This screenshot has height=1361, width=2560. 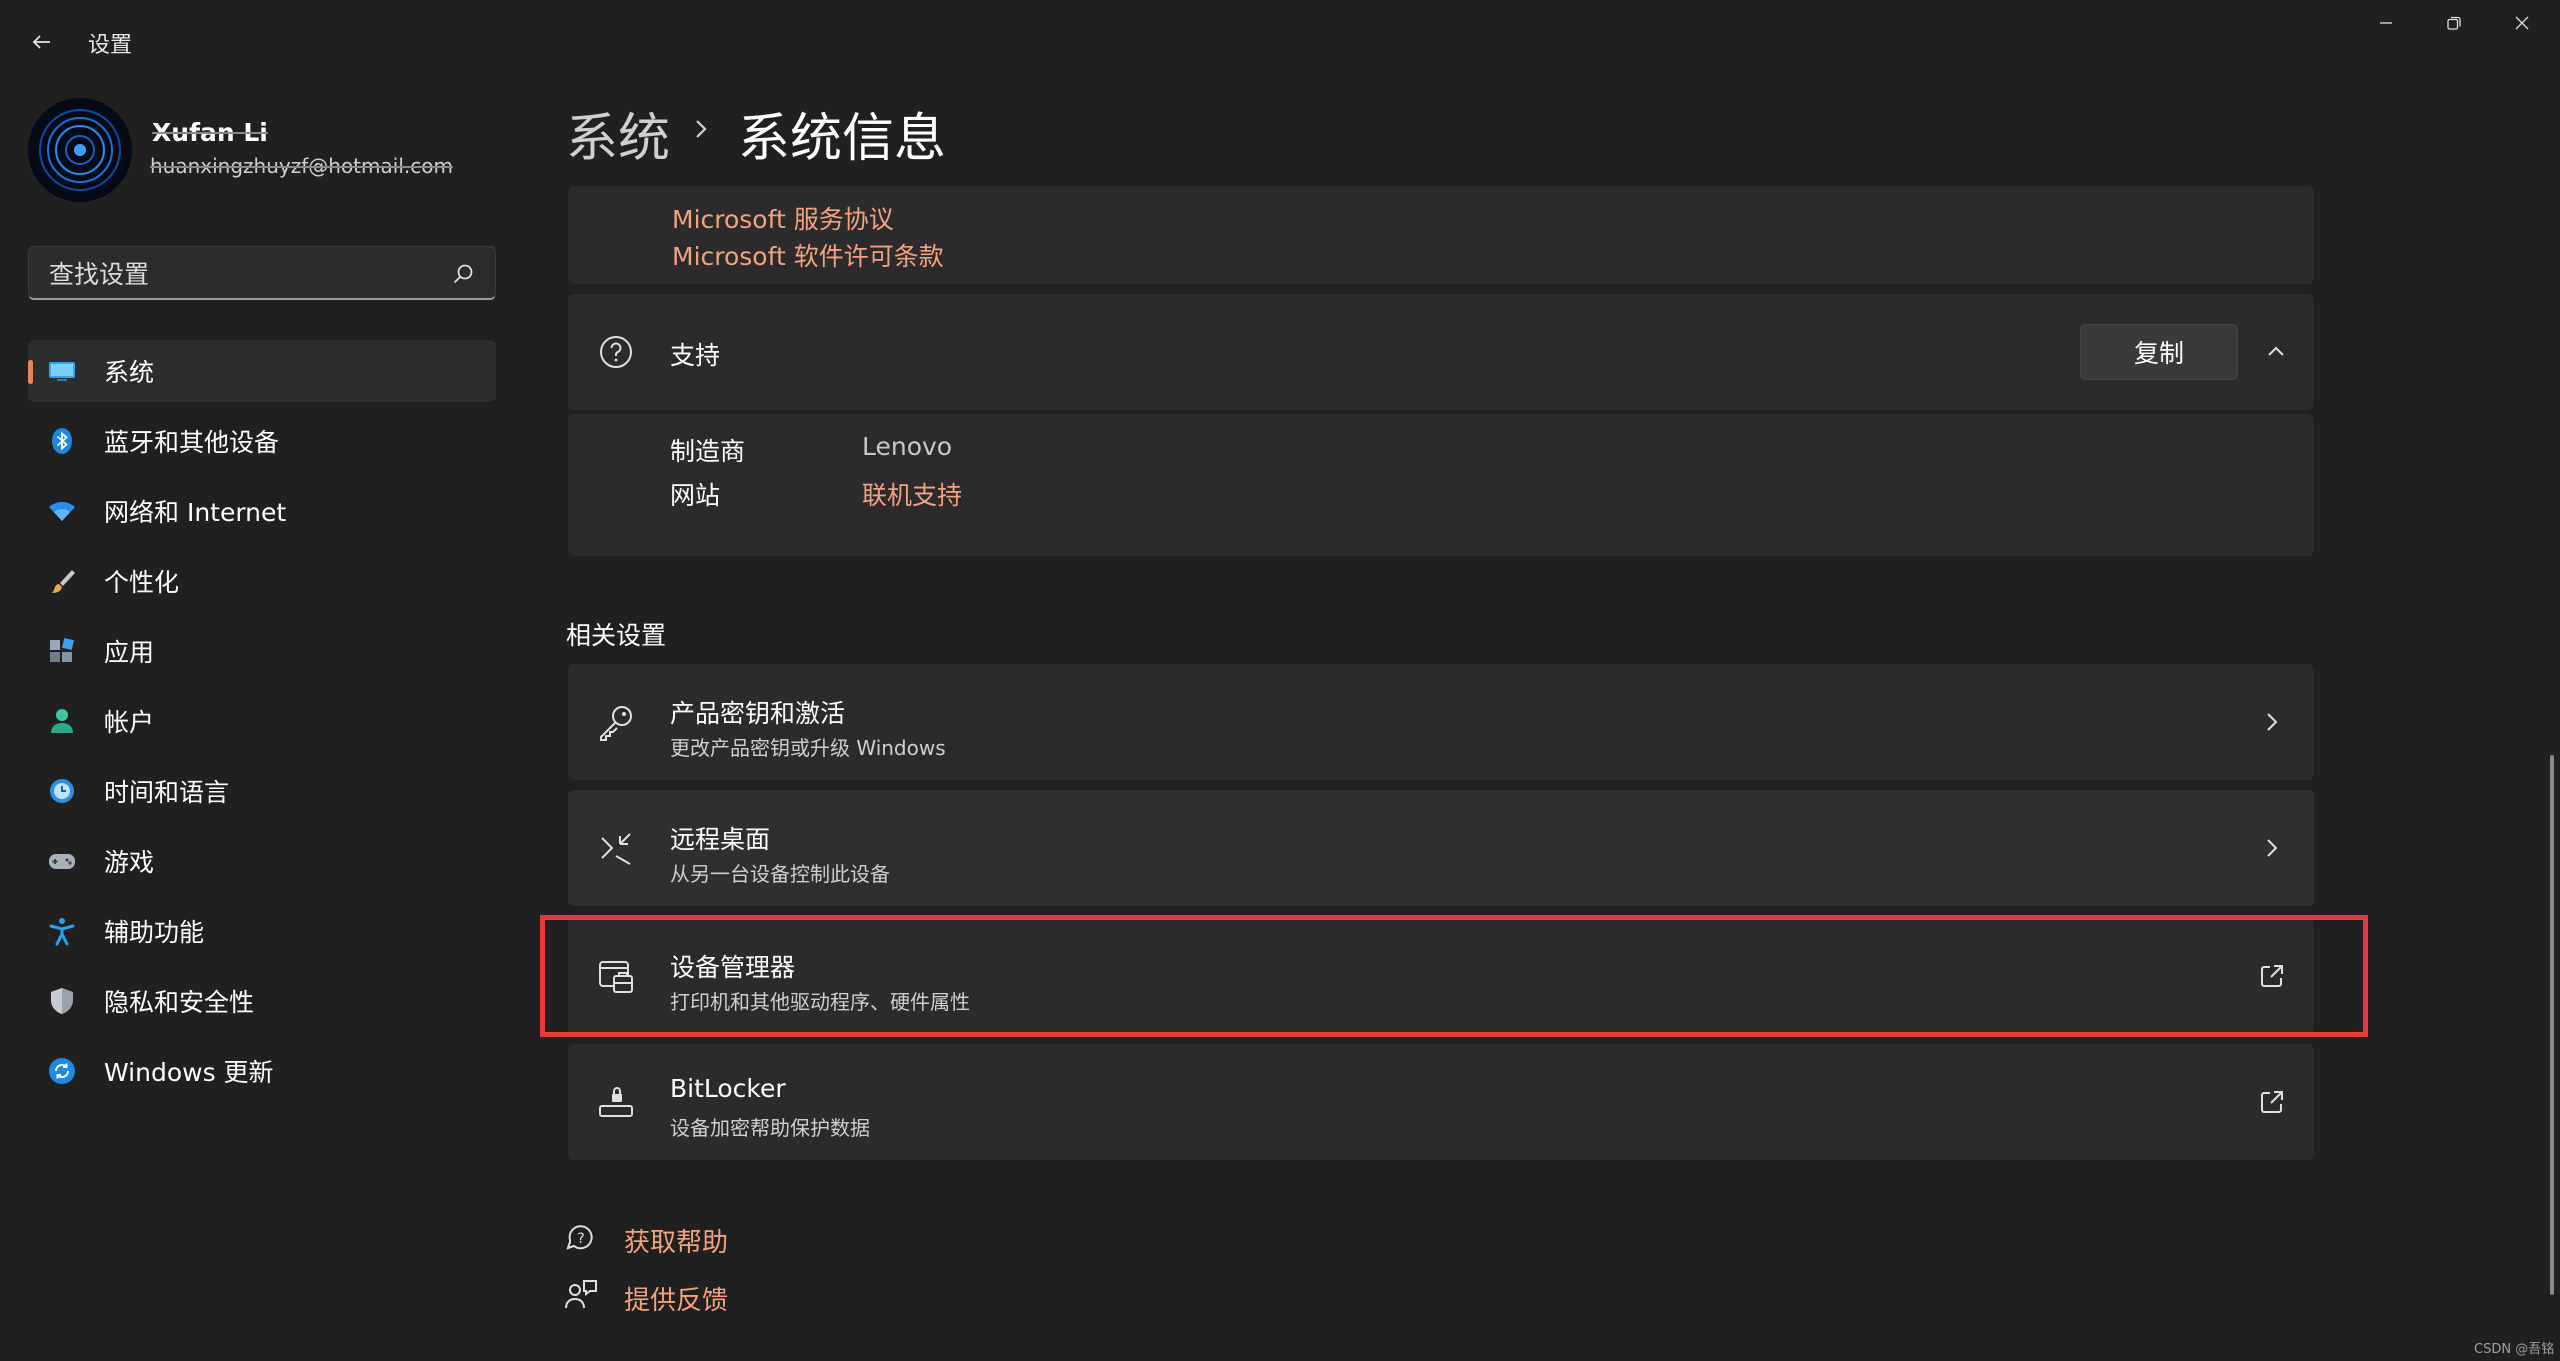 I want to click on support-title: 支持, so click(x=695, y=355).